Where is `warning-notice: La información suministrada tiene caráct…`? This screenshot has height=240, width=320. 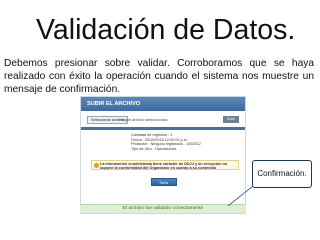 warning-notice: La información suministrada tiene caráct… is located at coordinates (165, 165).